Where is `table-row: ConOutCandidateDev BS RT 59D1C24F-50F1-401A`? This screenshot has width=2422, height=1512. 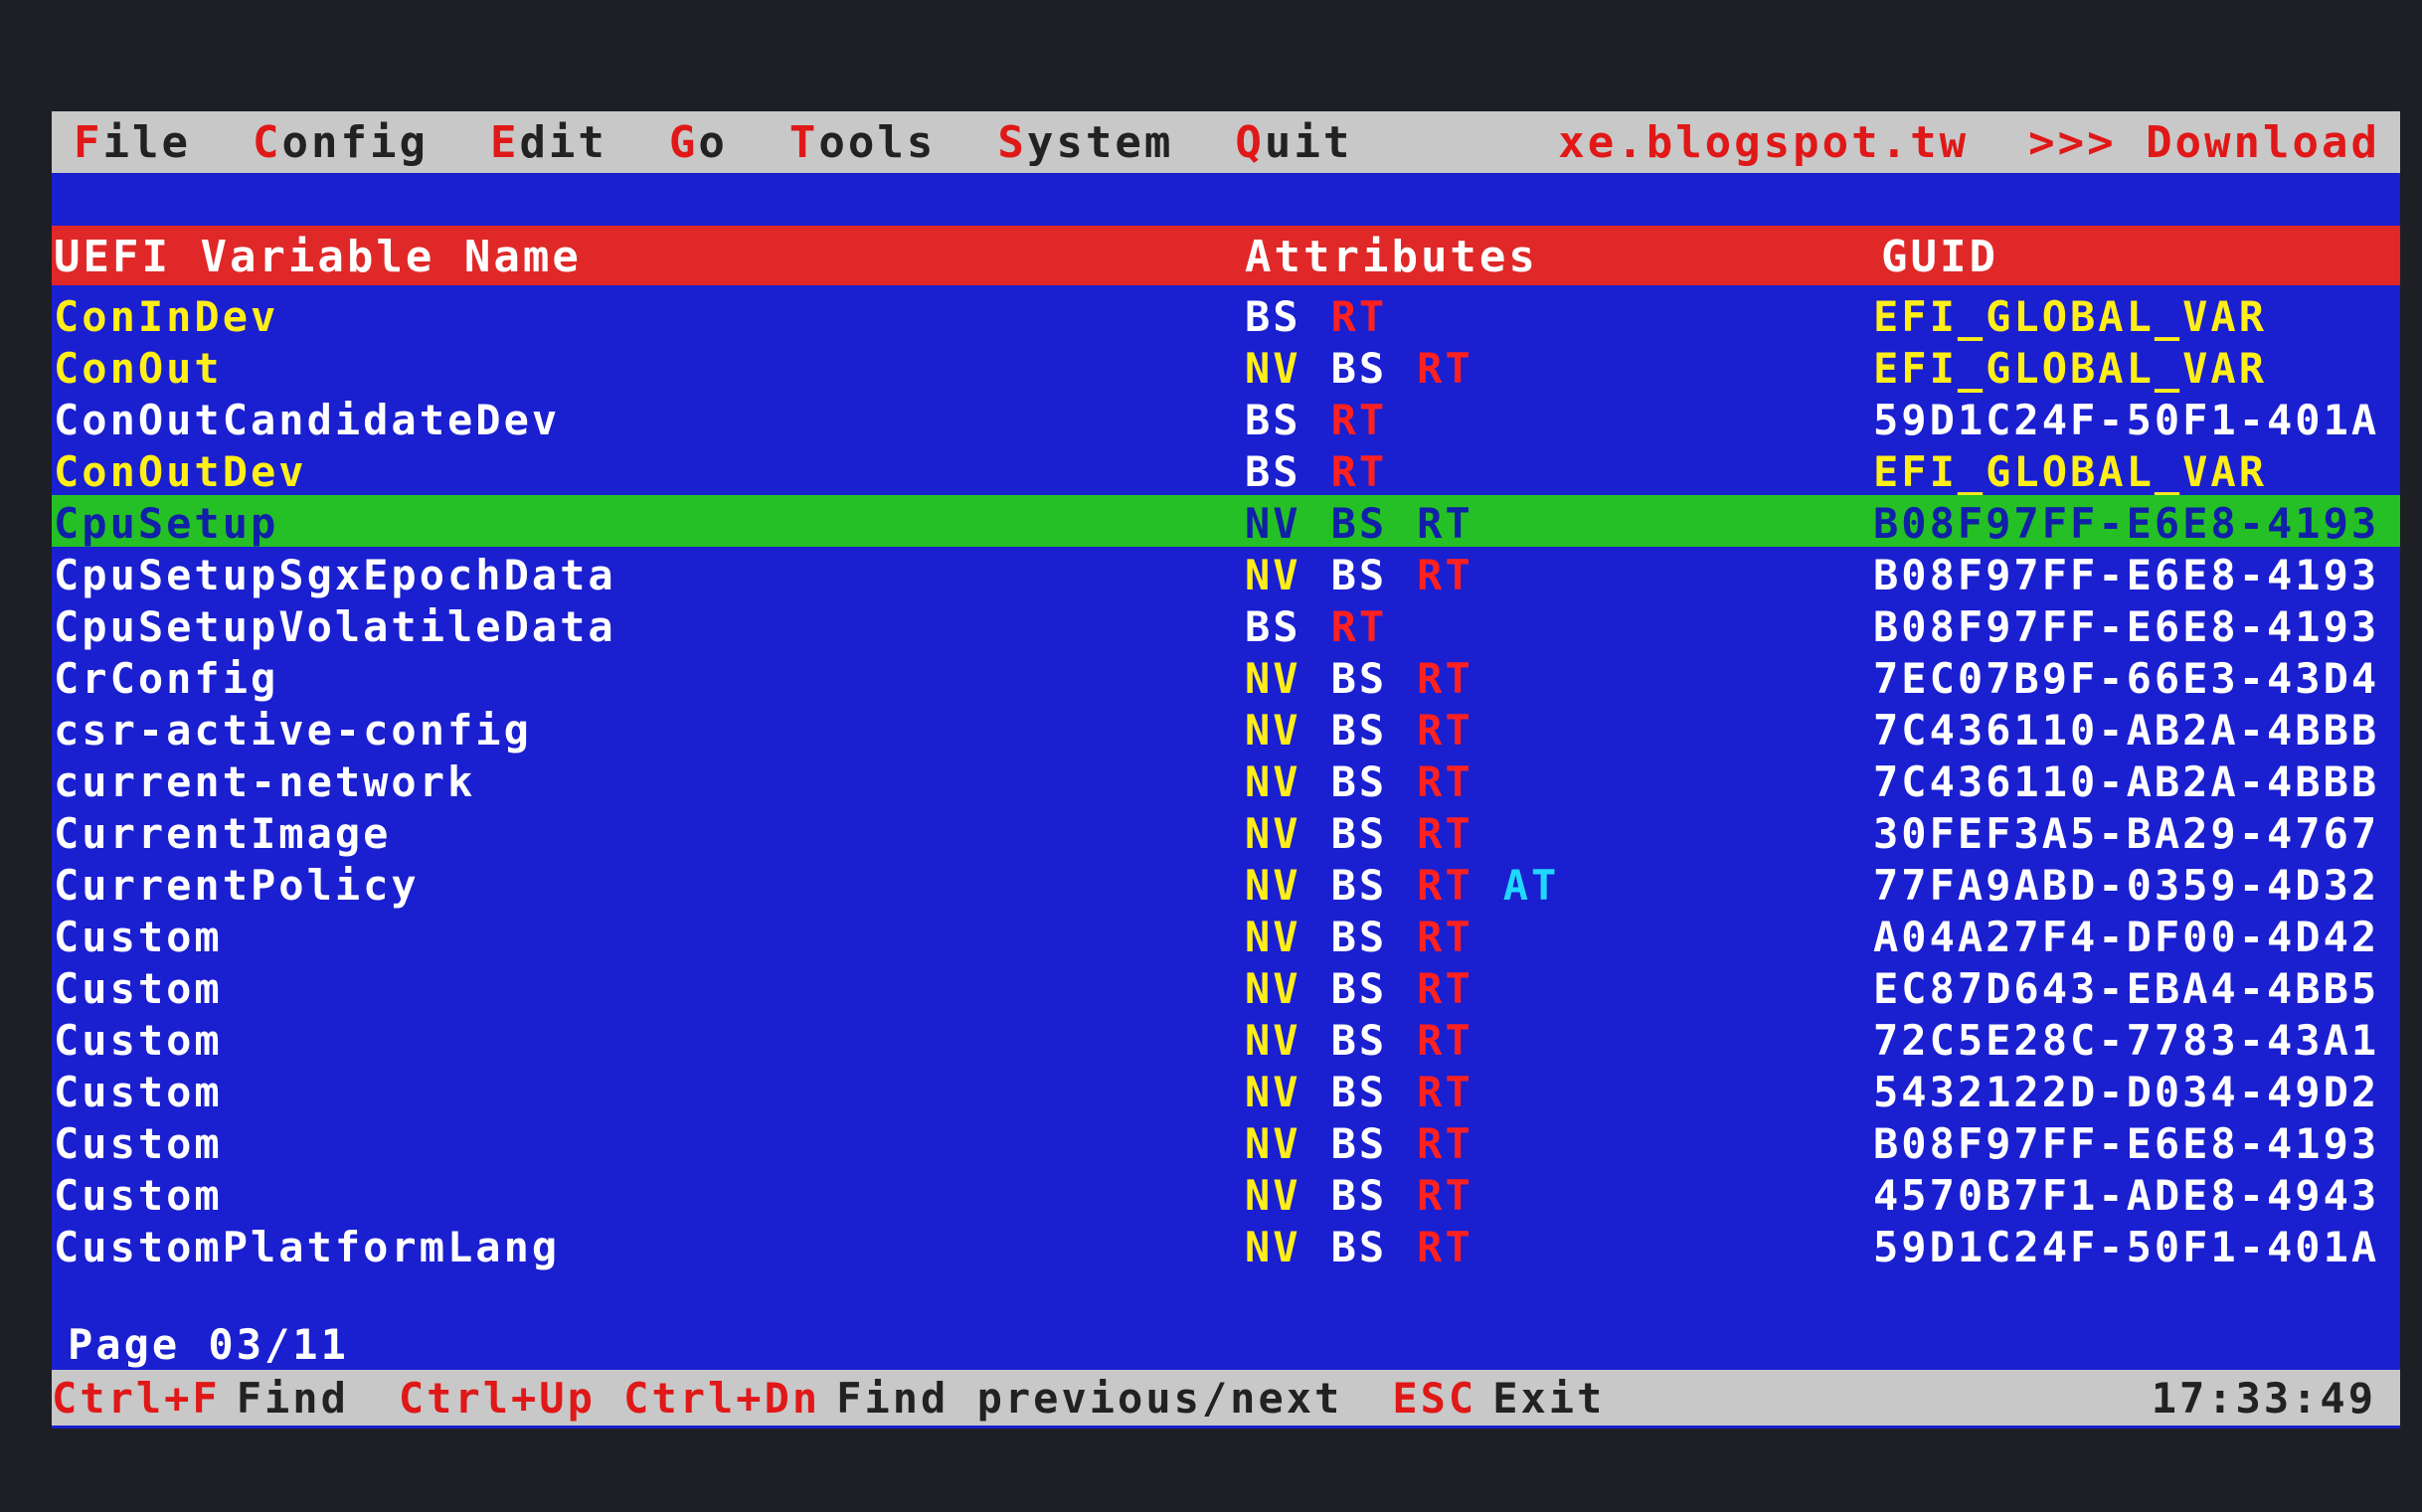 table-row: ConOutCandidateDev BS RT 59D1C24F-50F1-401A is located at coordinates (1226, 418).